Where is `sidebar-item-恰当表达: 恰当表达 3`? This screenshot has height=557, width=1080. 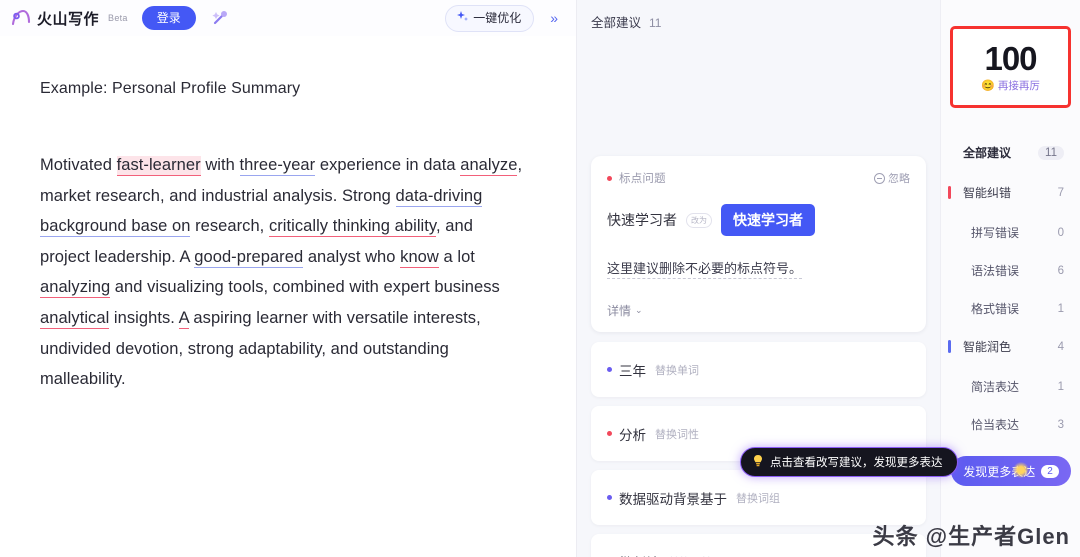 sidebar-item-恰当表达: 恰当表达 3 is located at coordinates (1010, 424).